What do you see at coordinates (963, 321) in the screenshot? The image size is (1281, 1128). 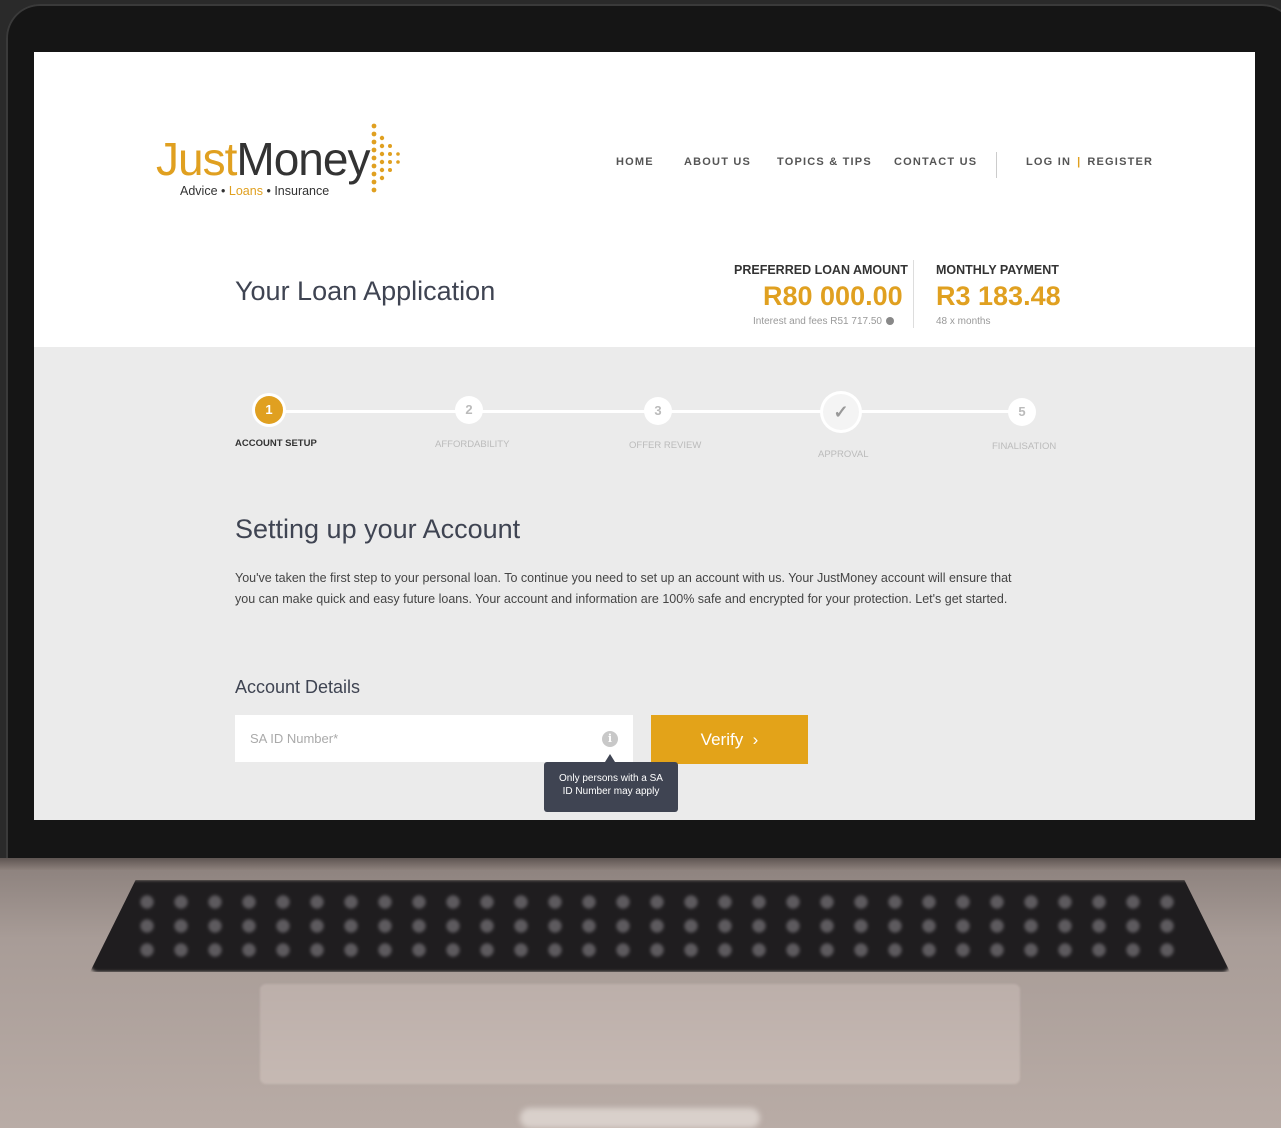 I see `monthly-term-note: 48 x months` at bounding box center [963, 321].